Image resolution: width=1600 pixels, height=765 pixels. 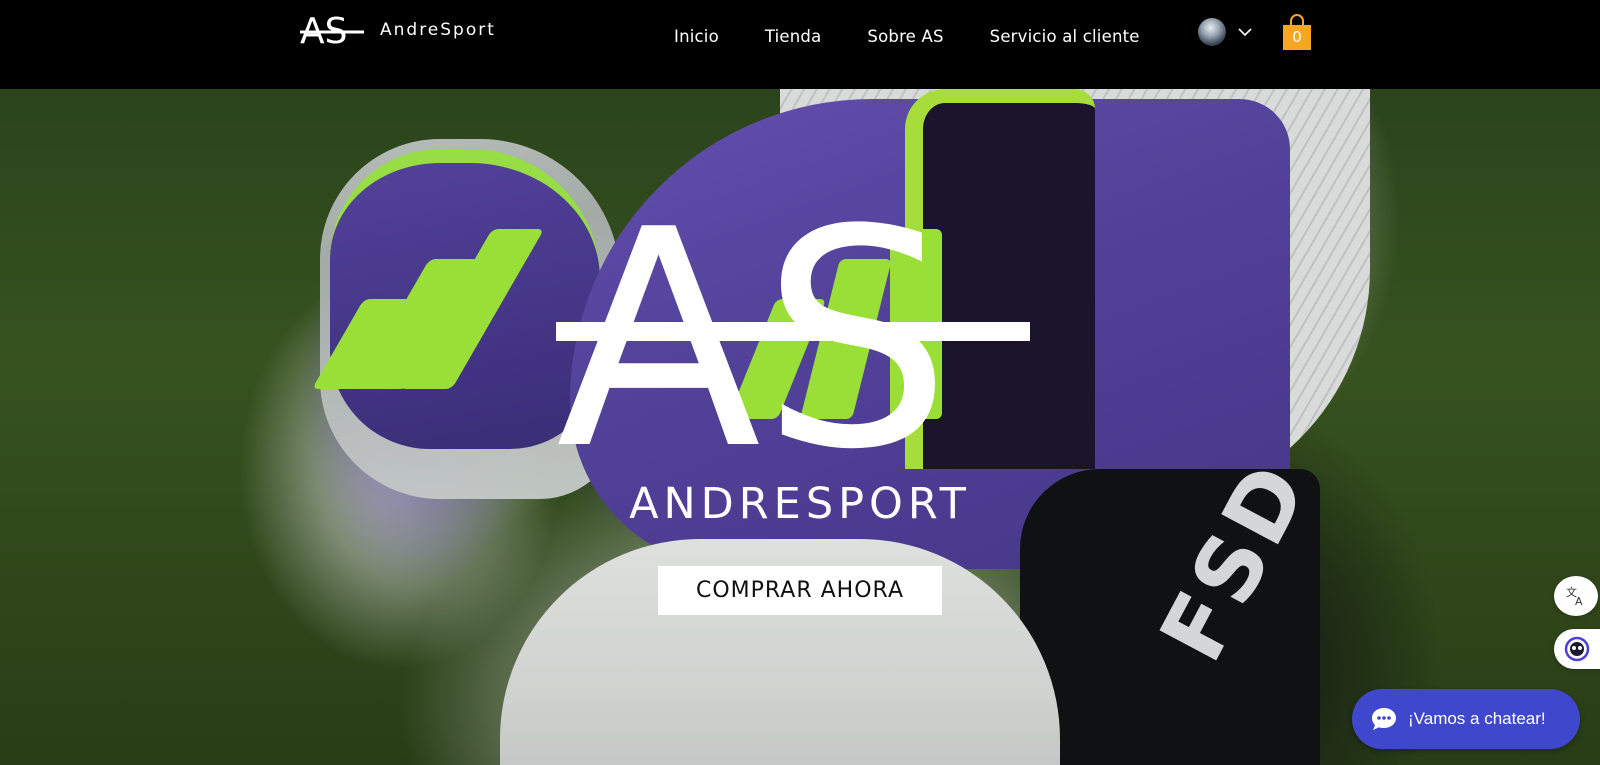 I want to click on brand-name: AndreSport, so click(x=438, y=30).